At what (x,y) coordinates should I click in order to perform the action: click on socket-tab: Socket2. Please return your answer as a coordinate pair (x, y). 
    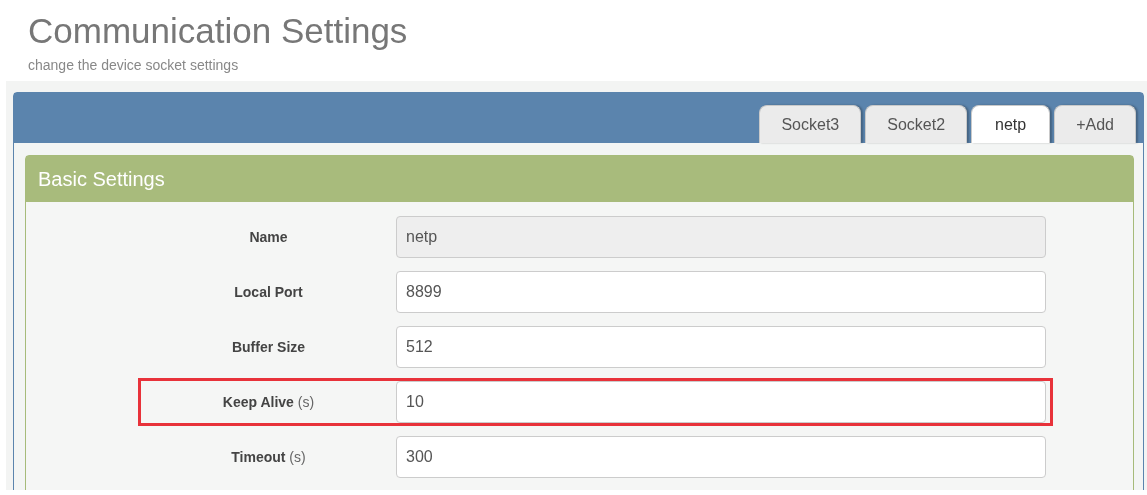
    Looking at the image, I should click on (916, 124).